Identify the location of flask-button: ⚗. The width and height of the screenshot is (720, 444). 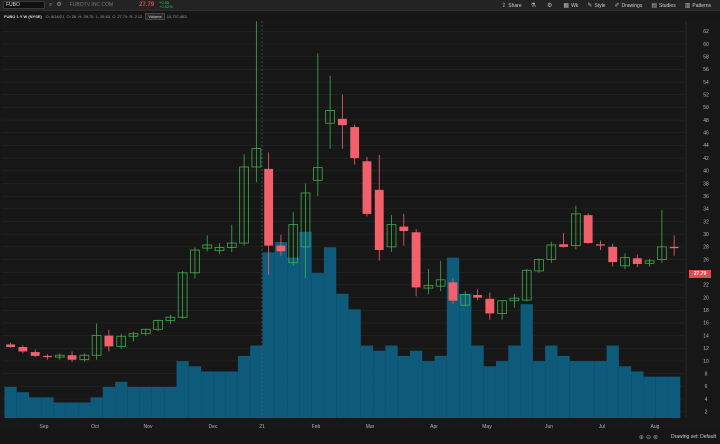
(534, 5).